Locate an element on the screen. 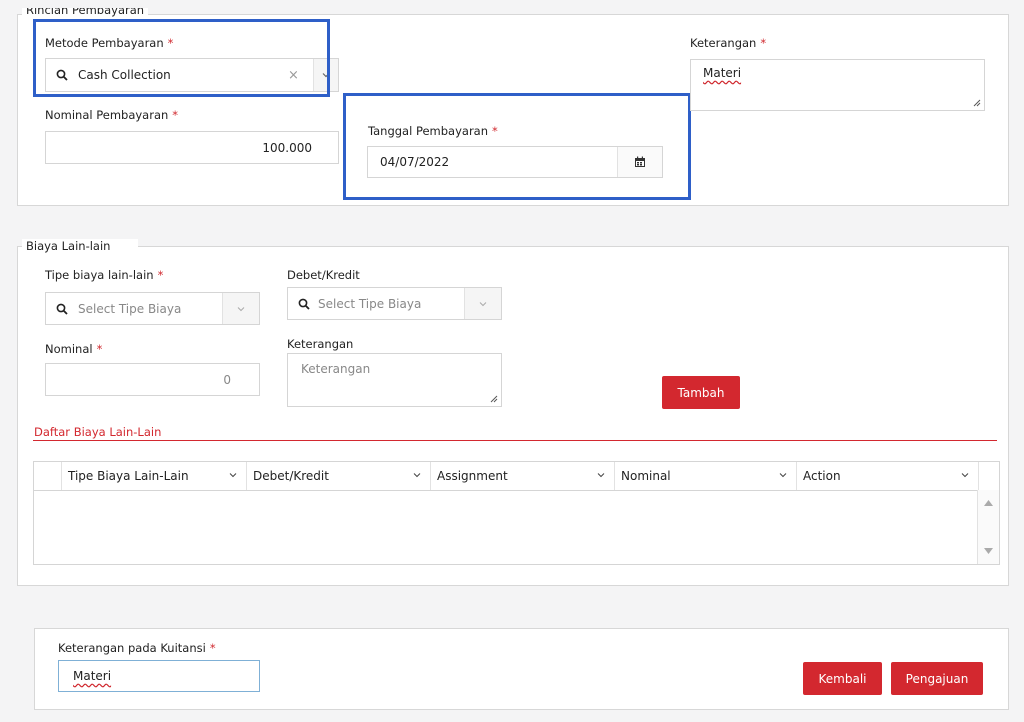 The width and height of the screenshot is (1024, 722). tipe-biaya-select: Select Tipe Biaya is located at coordinates (152, 308).